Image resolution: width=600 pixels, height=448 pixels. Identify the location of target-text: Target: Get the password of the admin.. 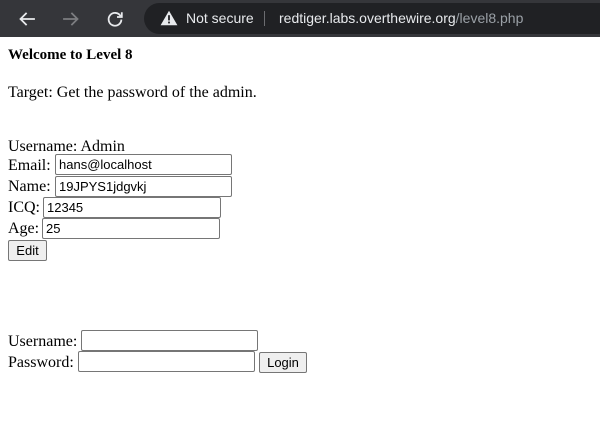
(132, 92).